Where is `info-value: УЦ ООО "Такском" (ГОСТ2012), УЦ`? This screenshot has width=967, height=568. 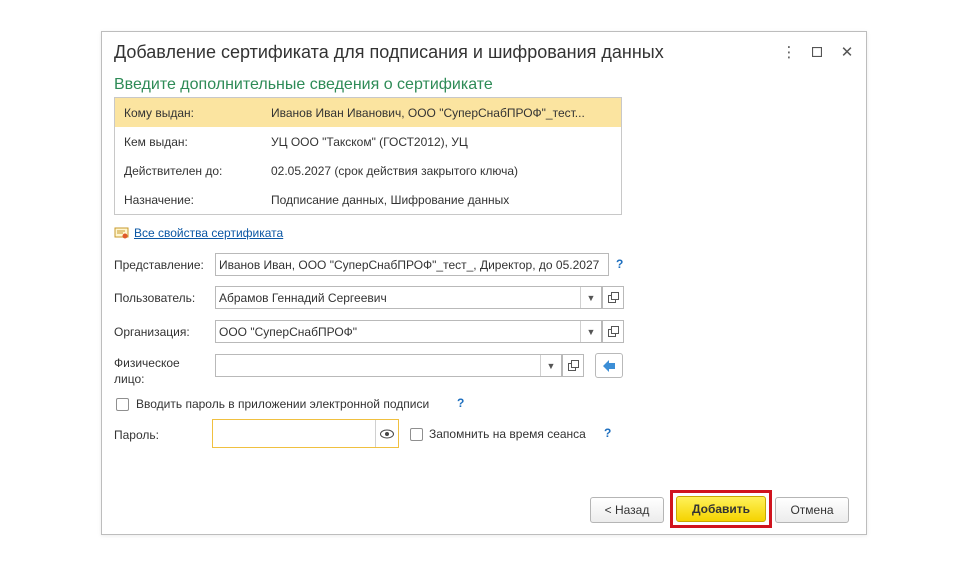 info-value: УЦ ООО "Такском" (ГОСТ2012), УЦ is located at coordinates (369, 142).